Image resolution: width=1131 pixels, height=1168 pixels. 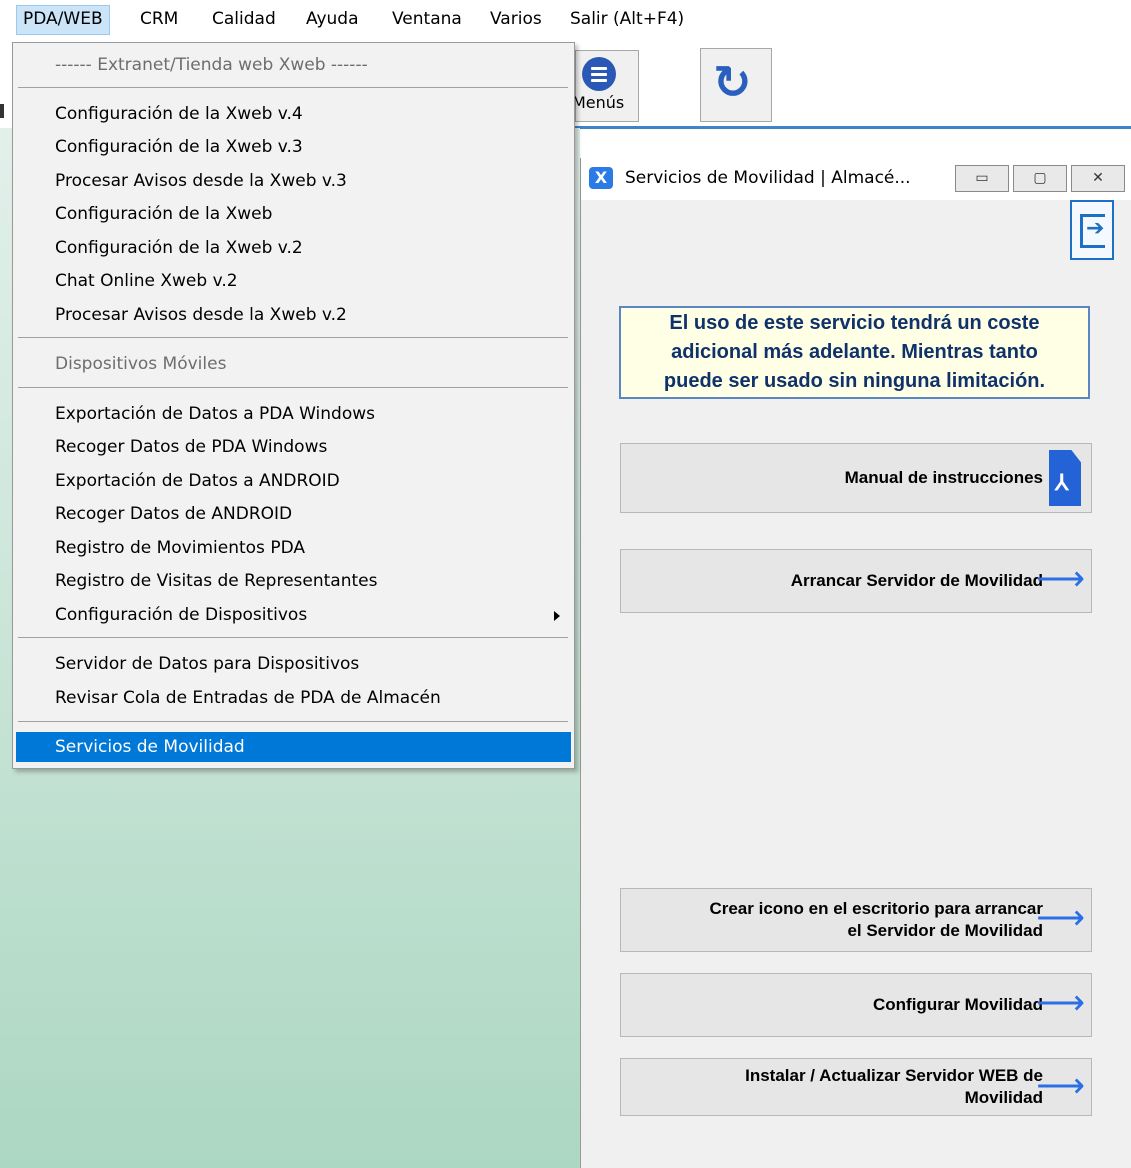 What do you see at coordinates (1065, 478) in the screenshot?
I see `pdf-icon: ⅄` at bounding box center [1065, 478].